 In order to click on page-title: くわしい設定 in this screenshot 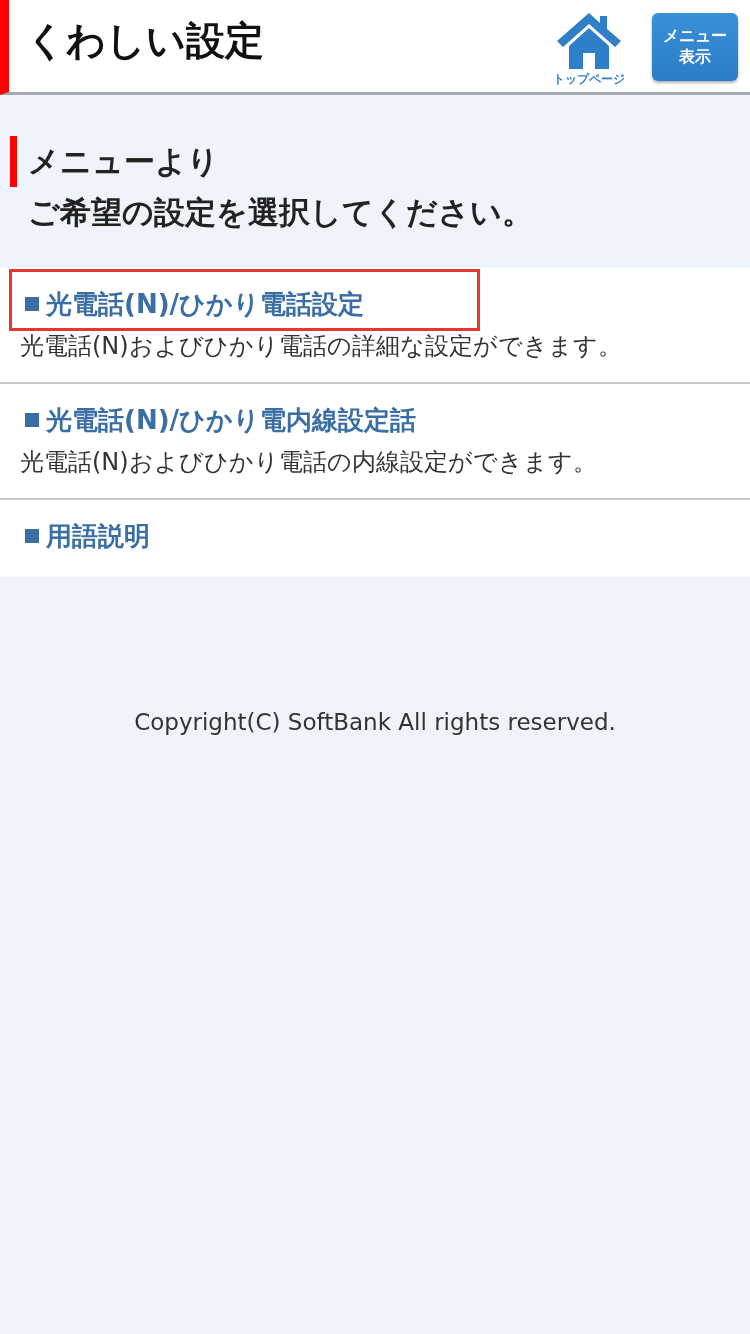, I will do `click(145, 41)`.